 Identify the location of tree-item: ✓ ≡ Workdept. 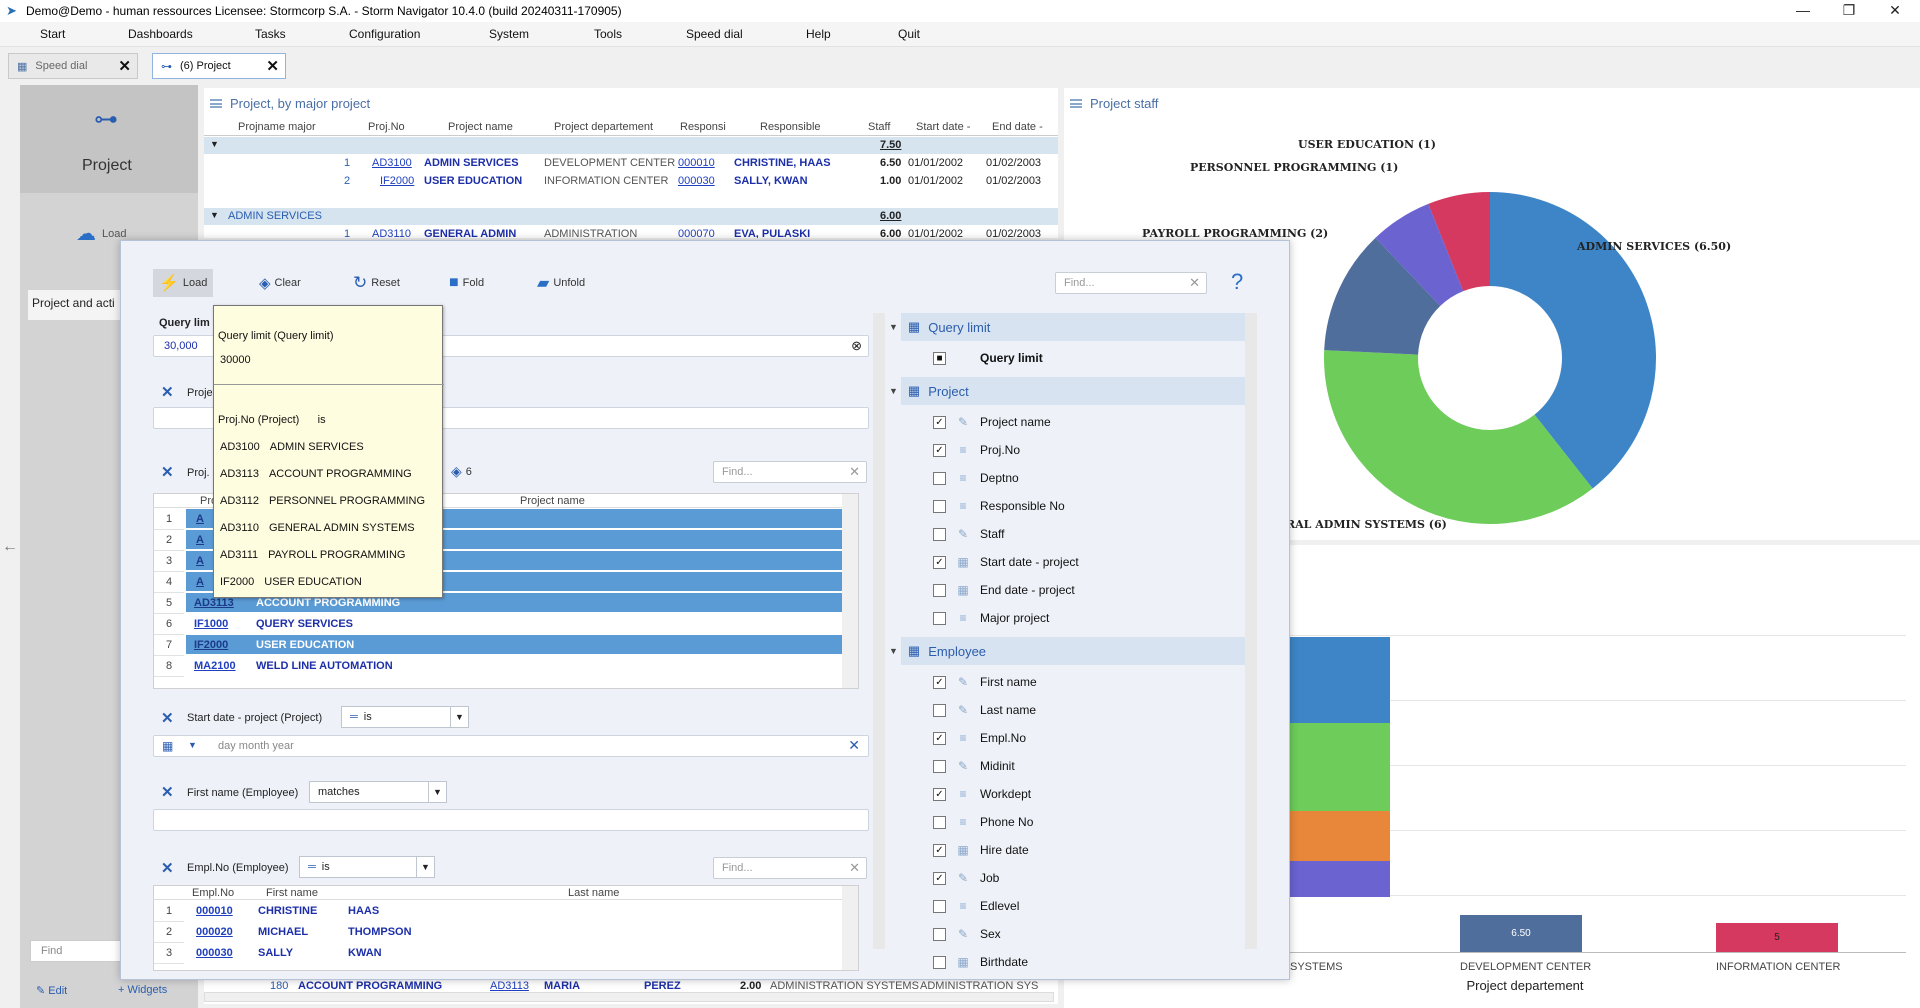
(982, 794).